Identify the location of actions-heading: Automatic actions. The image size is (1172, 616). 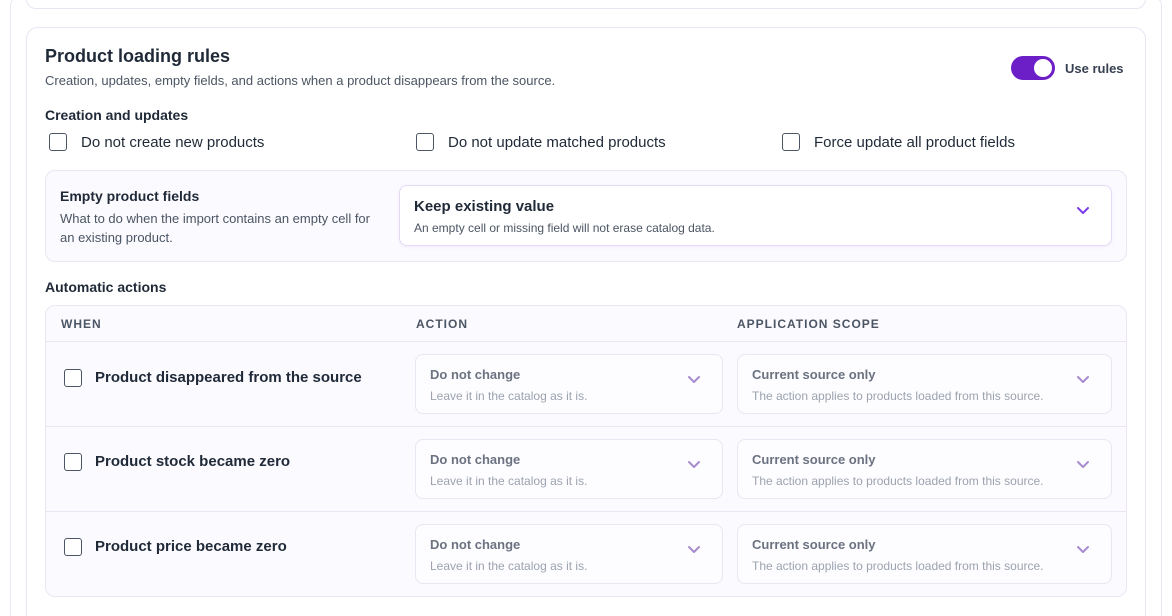
(106, 287).